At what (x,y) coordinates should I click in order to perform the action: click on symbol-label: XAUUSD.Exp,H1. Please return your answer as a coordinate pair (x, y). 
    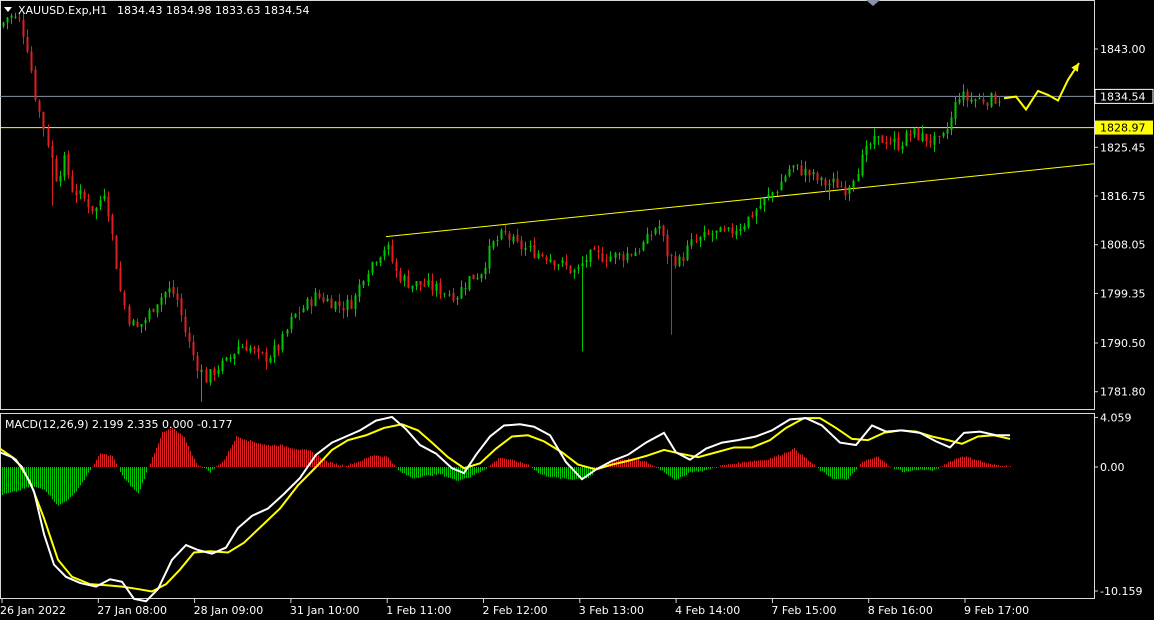
    Looking at the image, I should click on (62, 10).